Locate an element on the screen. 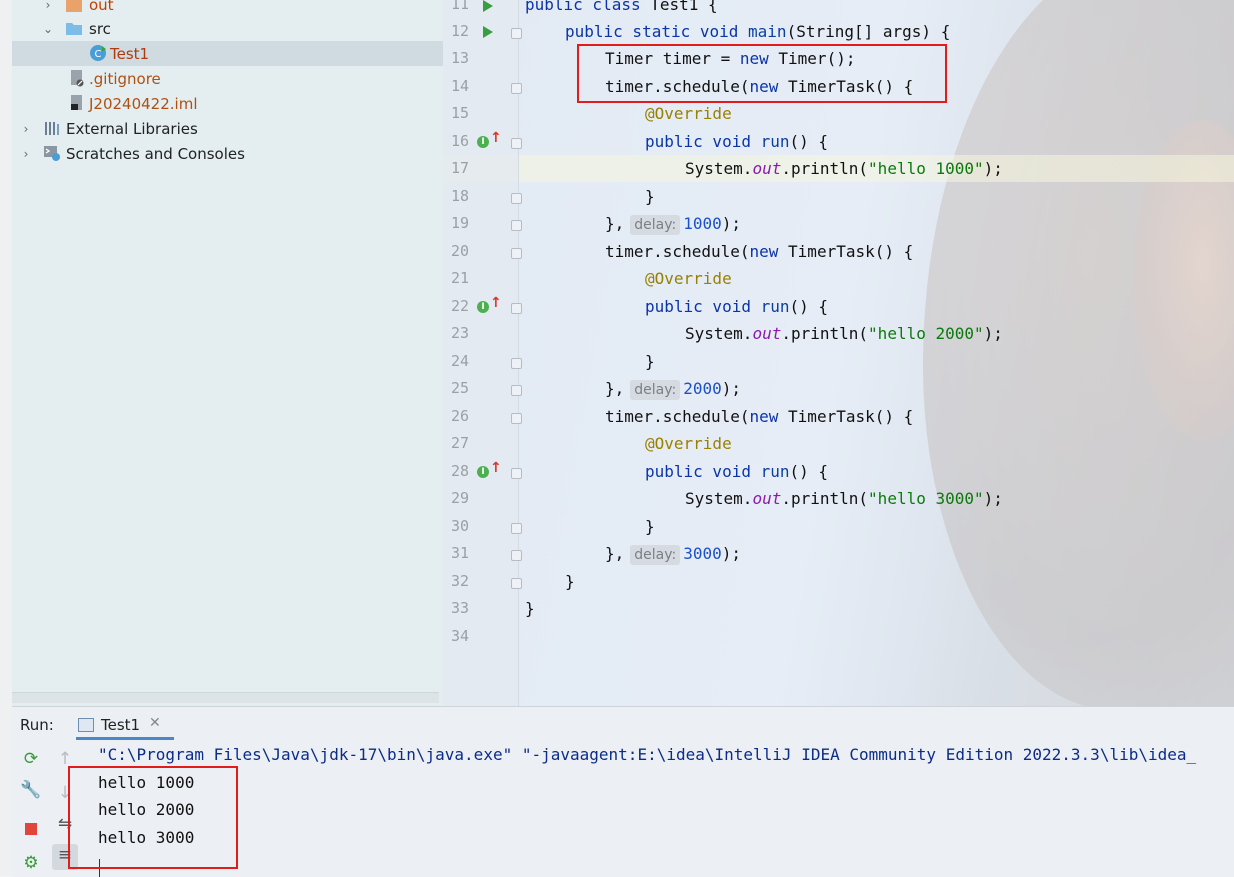  code-line: public class Test1 { is located at coordinates (621, 7).